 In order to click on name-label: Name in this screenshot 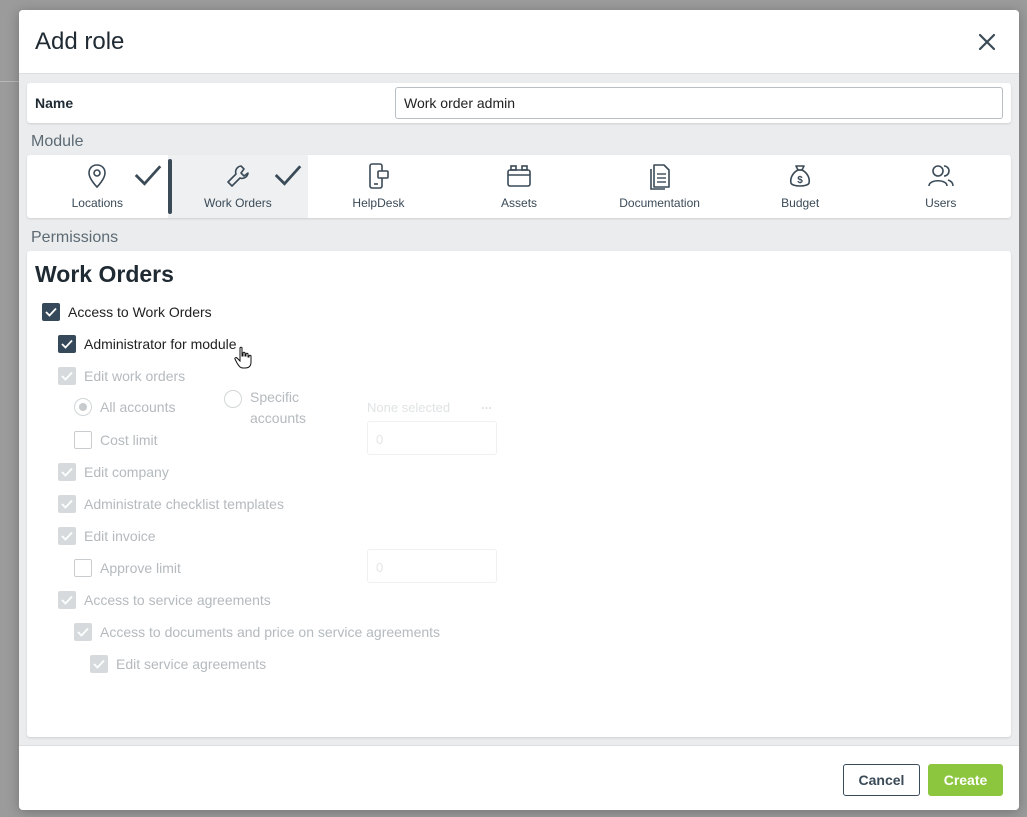, I will do `click(54, 103)`.